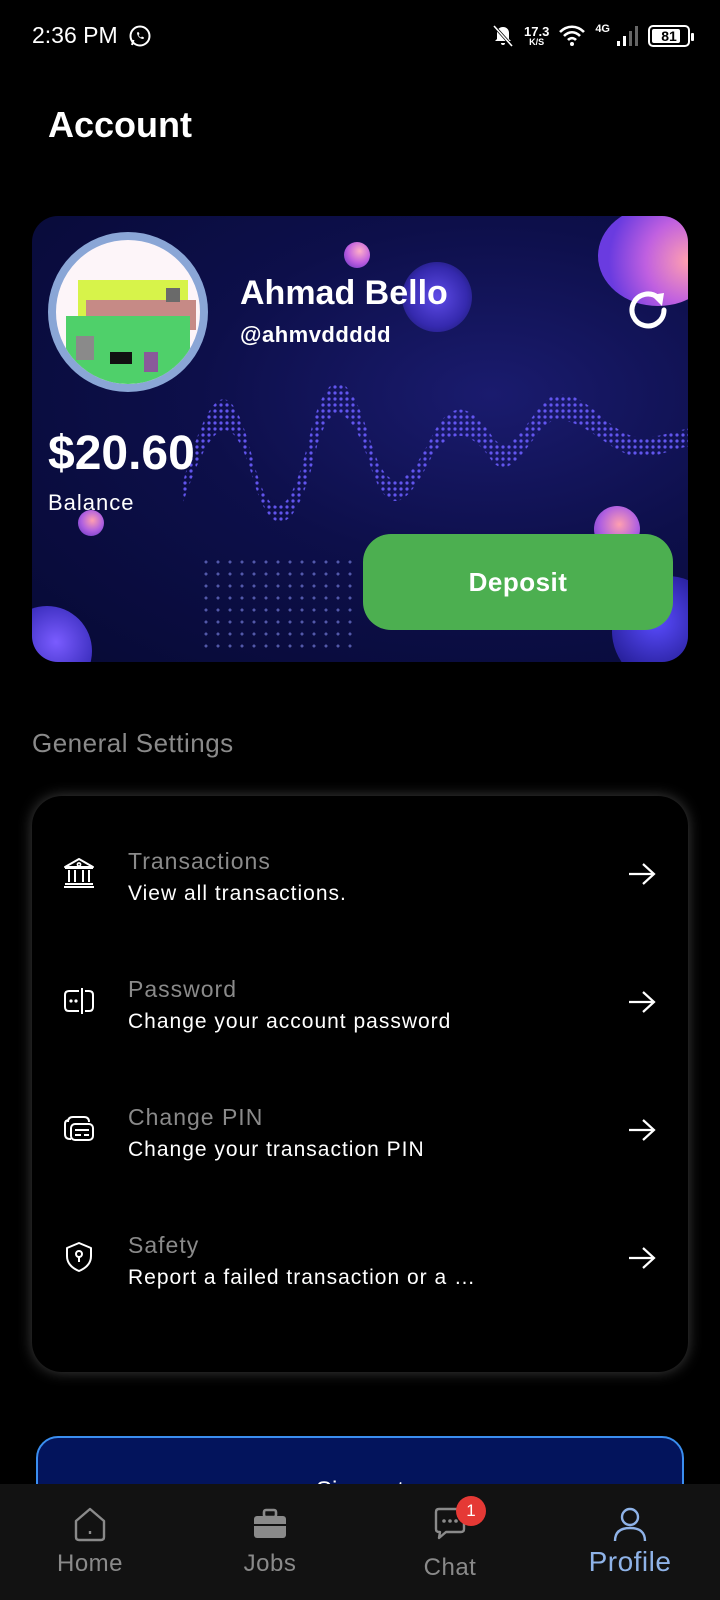 The height and width of the screenshot is (1600, 720). I want to click on setting-title: Change PIN, so click(196, 1117).